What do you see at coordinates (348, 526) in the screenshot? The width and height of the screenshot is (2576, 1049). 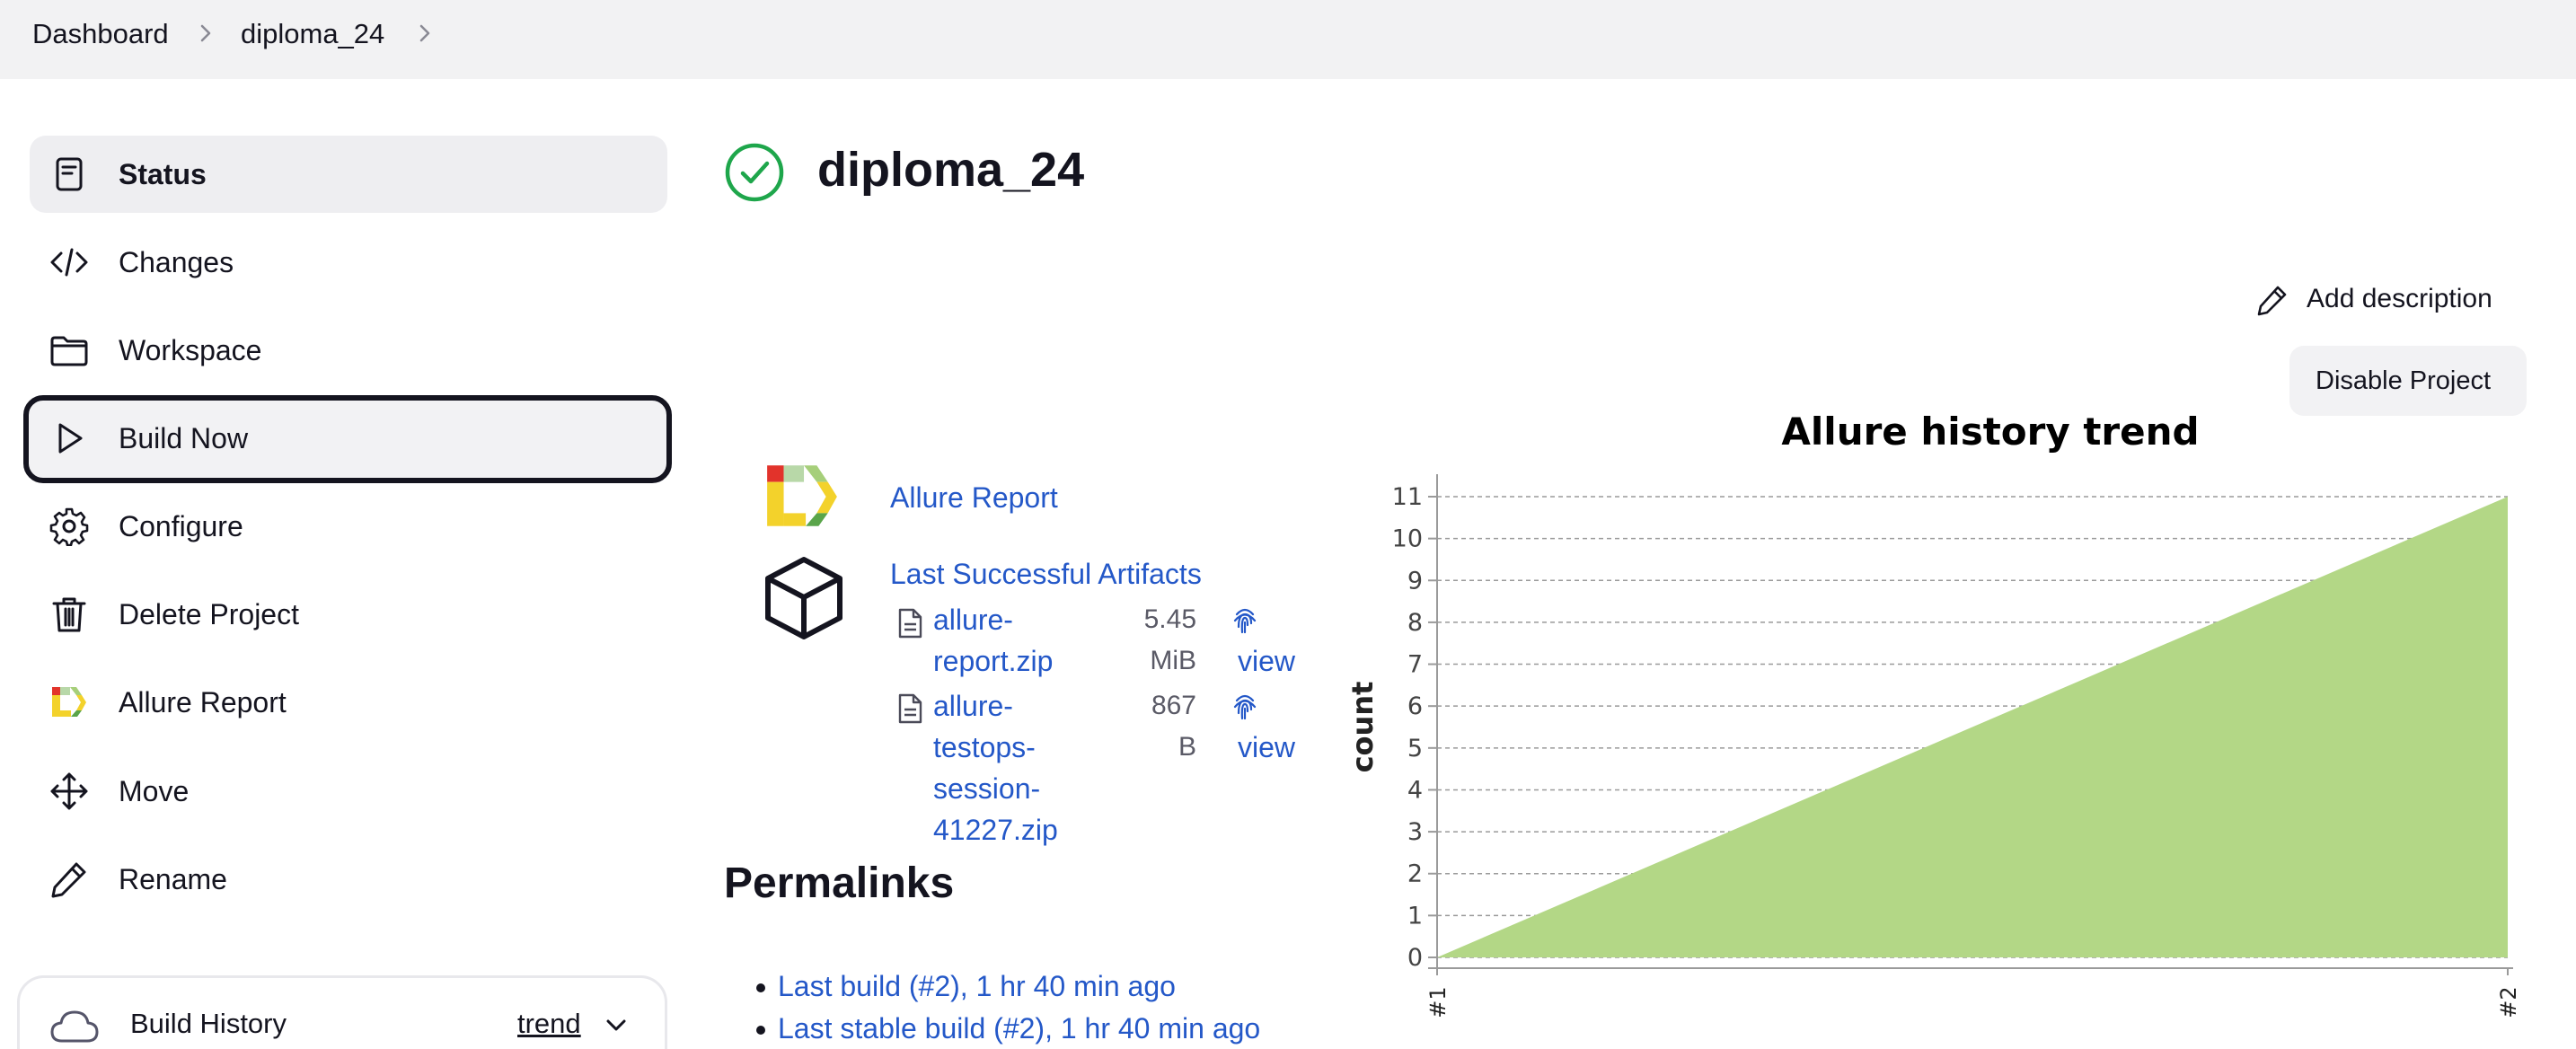 I see `sidebar-item-configure: Configure` at bounding box center [348, 526].